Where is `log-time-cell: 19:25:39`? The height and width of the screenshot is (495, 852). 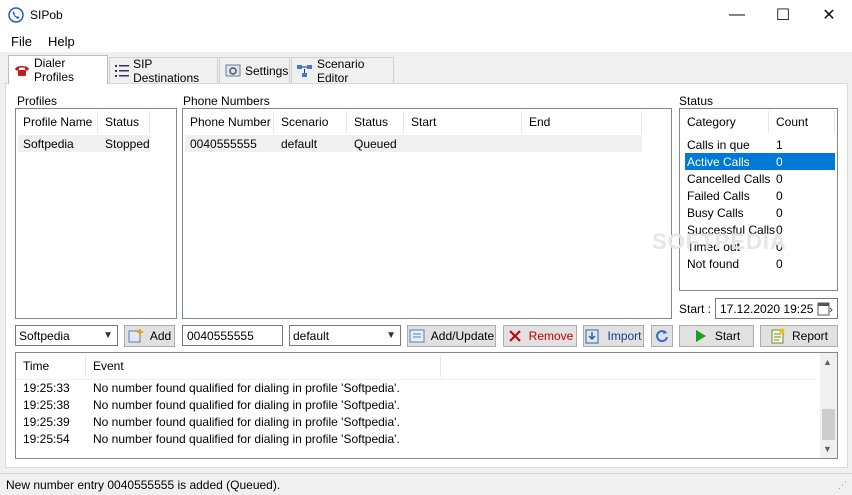
log-time-cell: 19:25:39 is located at coordinates (46, 421).